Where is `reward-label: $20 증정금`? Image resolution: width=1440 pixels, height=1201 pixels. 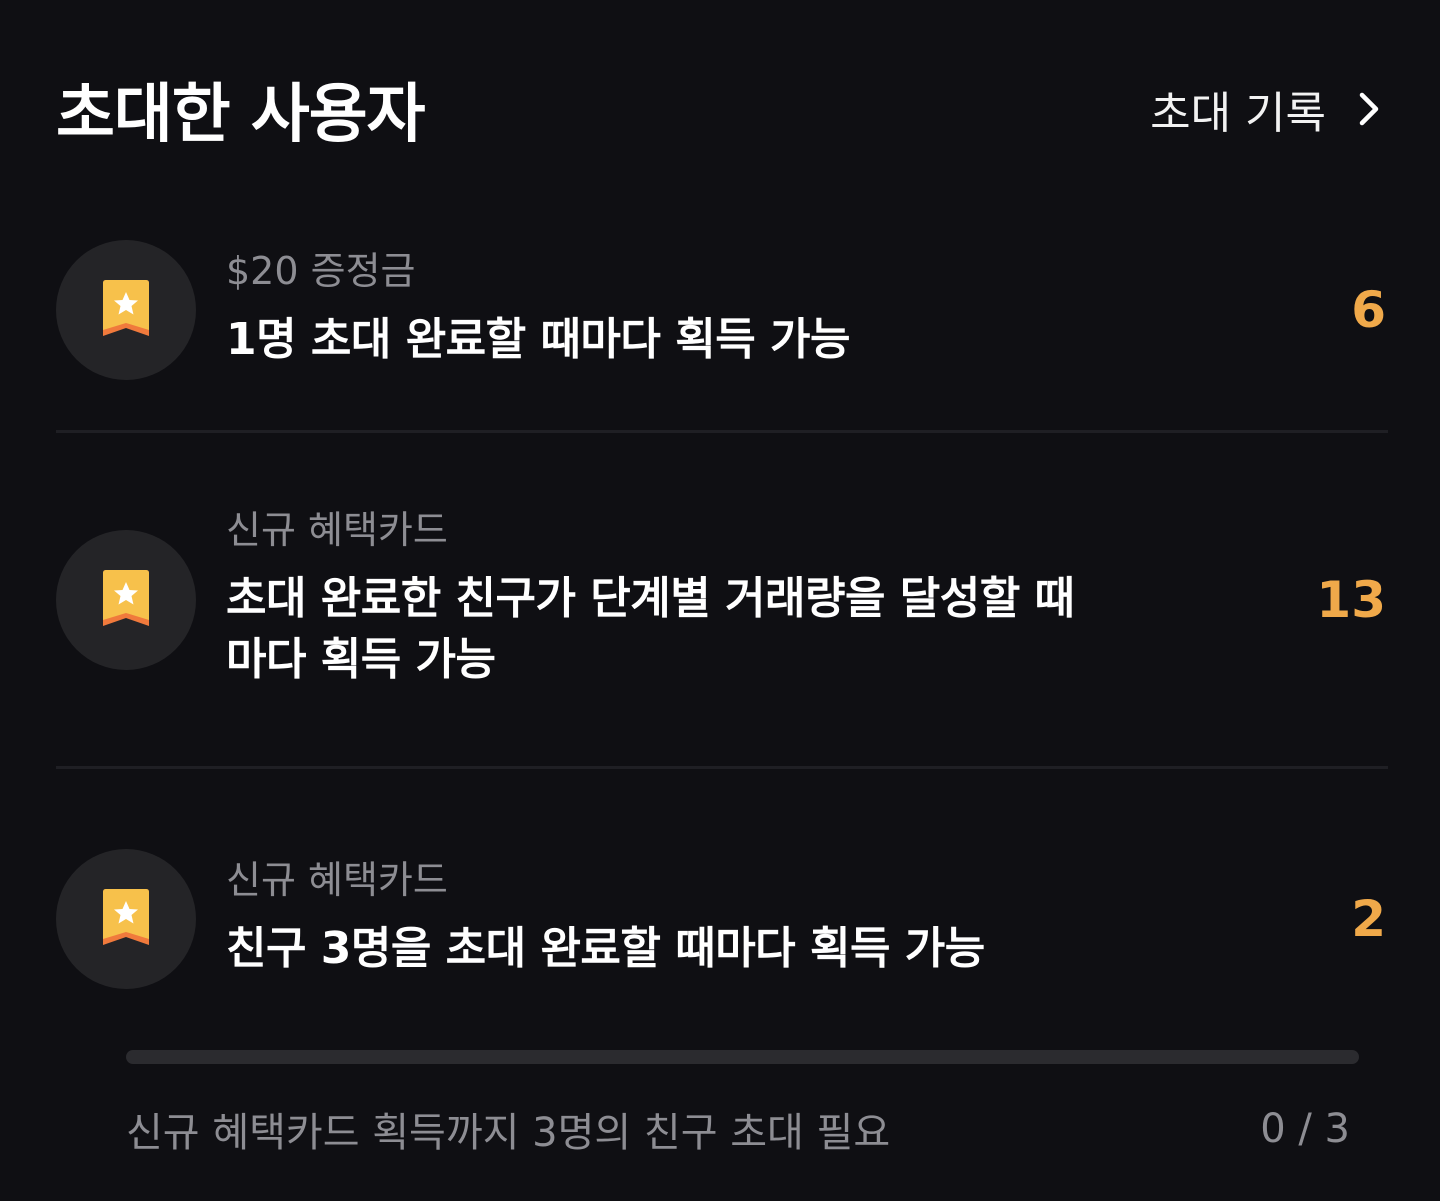 reward-label: $20 증정금 is located at coordinates (321, 271).